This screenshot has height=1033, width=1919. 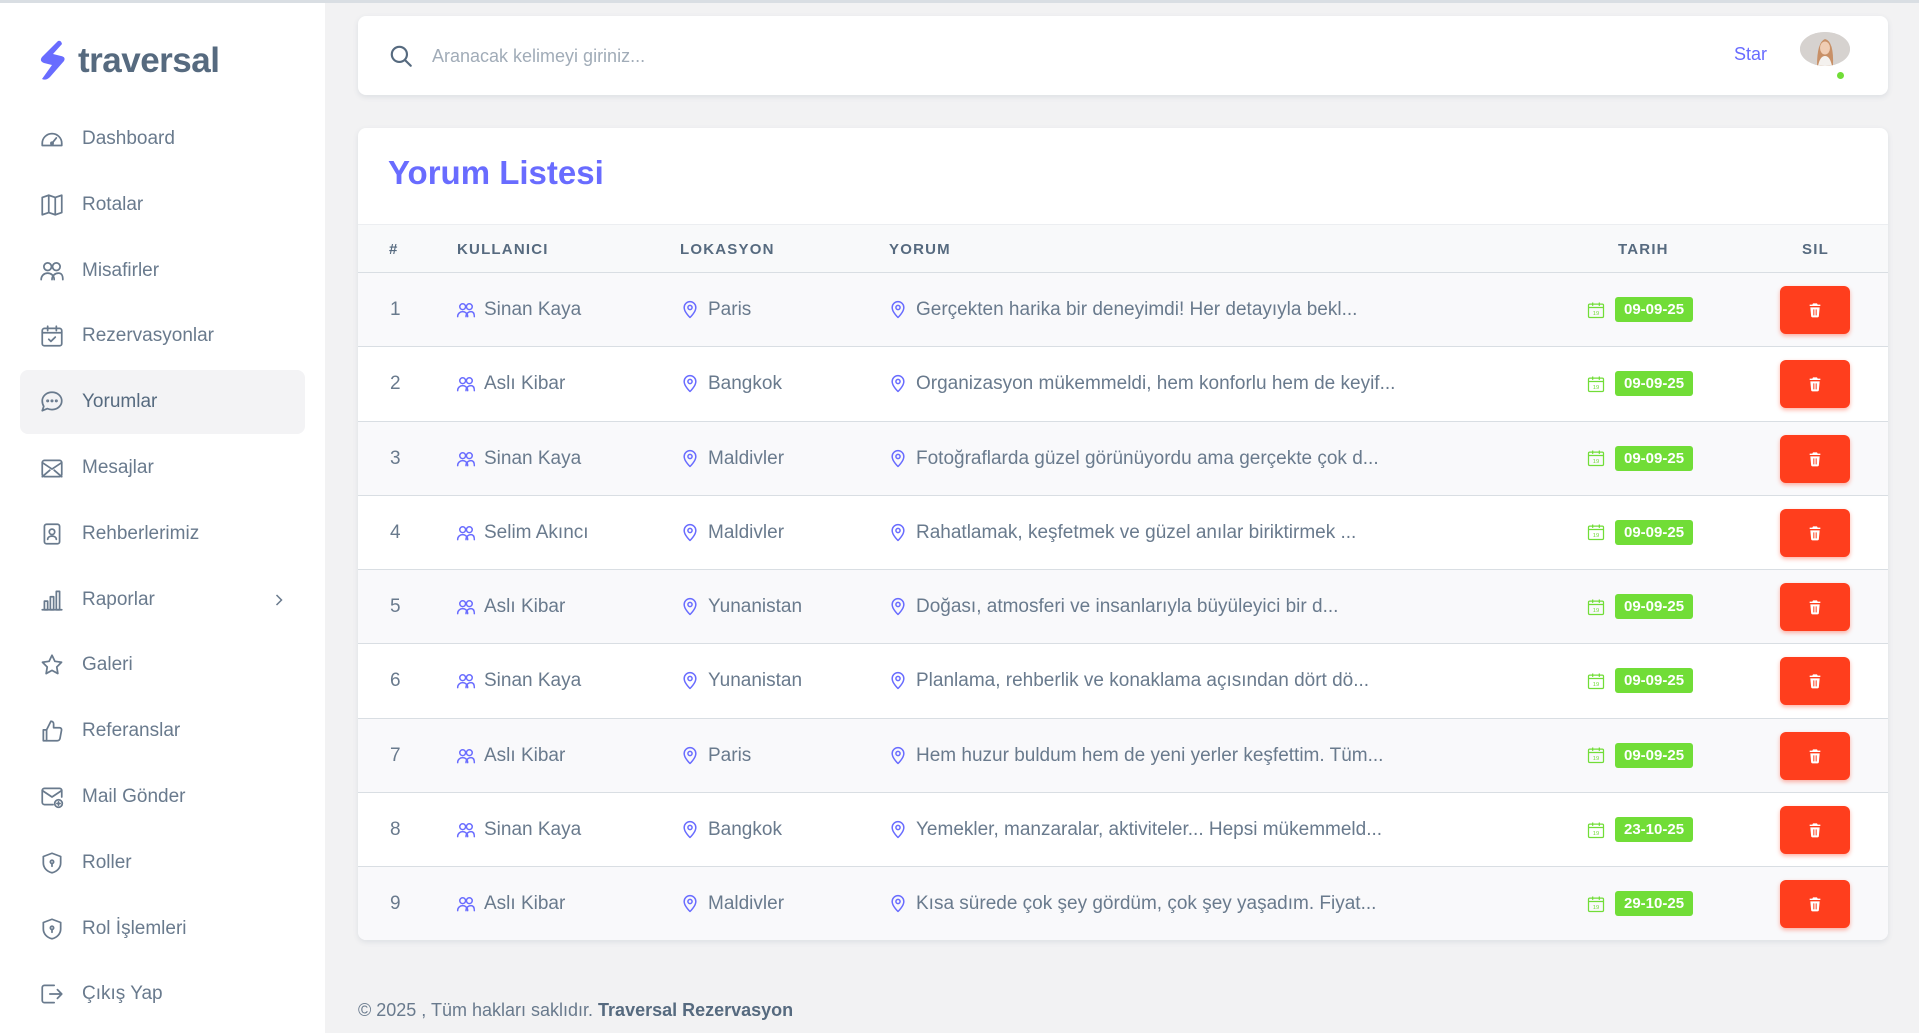 I want to click on location-cell: Yunanistan, so click(x=741, y=607).